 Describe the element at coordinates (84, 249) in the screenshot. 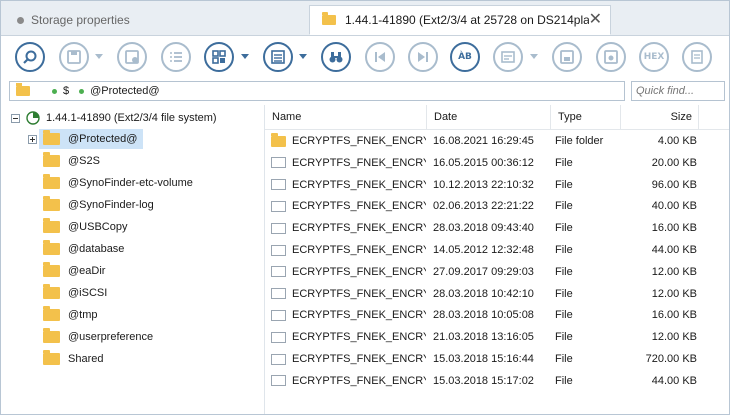

I see `tree-item: @database` at that location.